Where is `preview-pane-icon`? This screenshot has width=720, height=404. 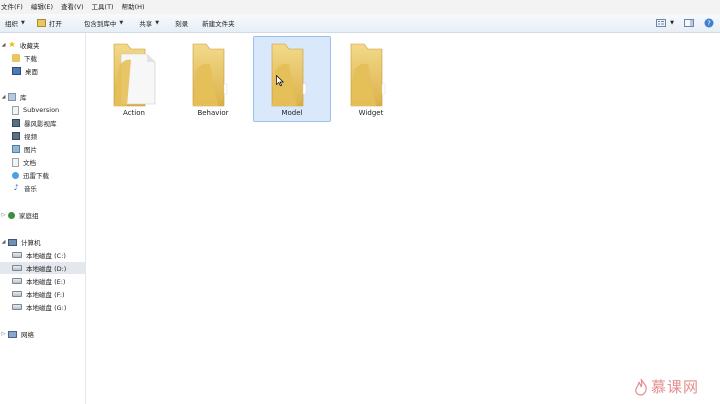 preview-pane-icon is located at coordinates (689, 23).